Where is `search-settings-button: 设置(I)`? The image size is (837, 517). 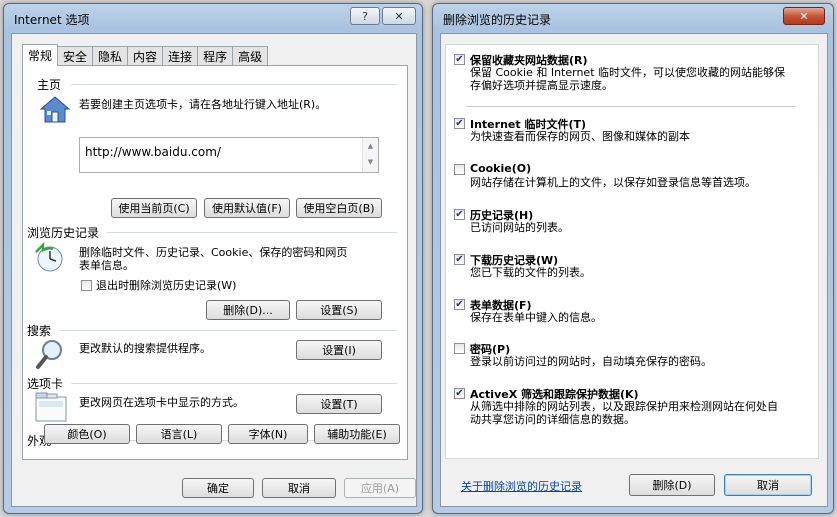
search-settings-button: 设置(I) is located at coordinates (339, 350).